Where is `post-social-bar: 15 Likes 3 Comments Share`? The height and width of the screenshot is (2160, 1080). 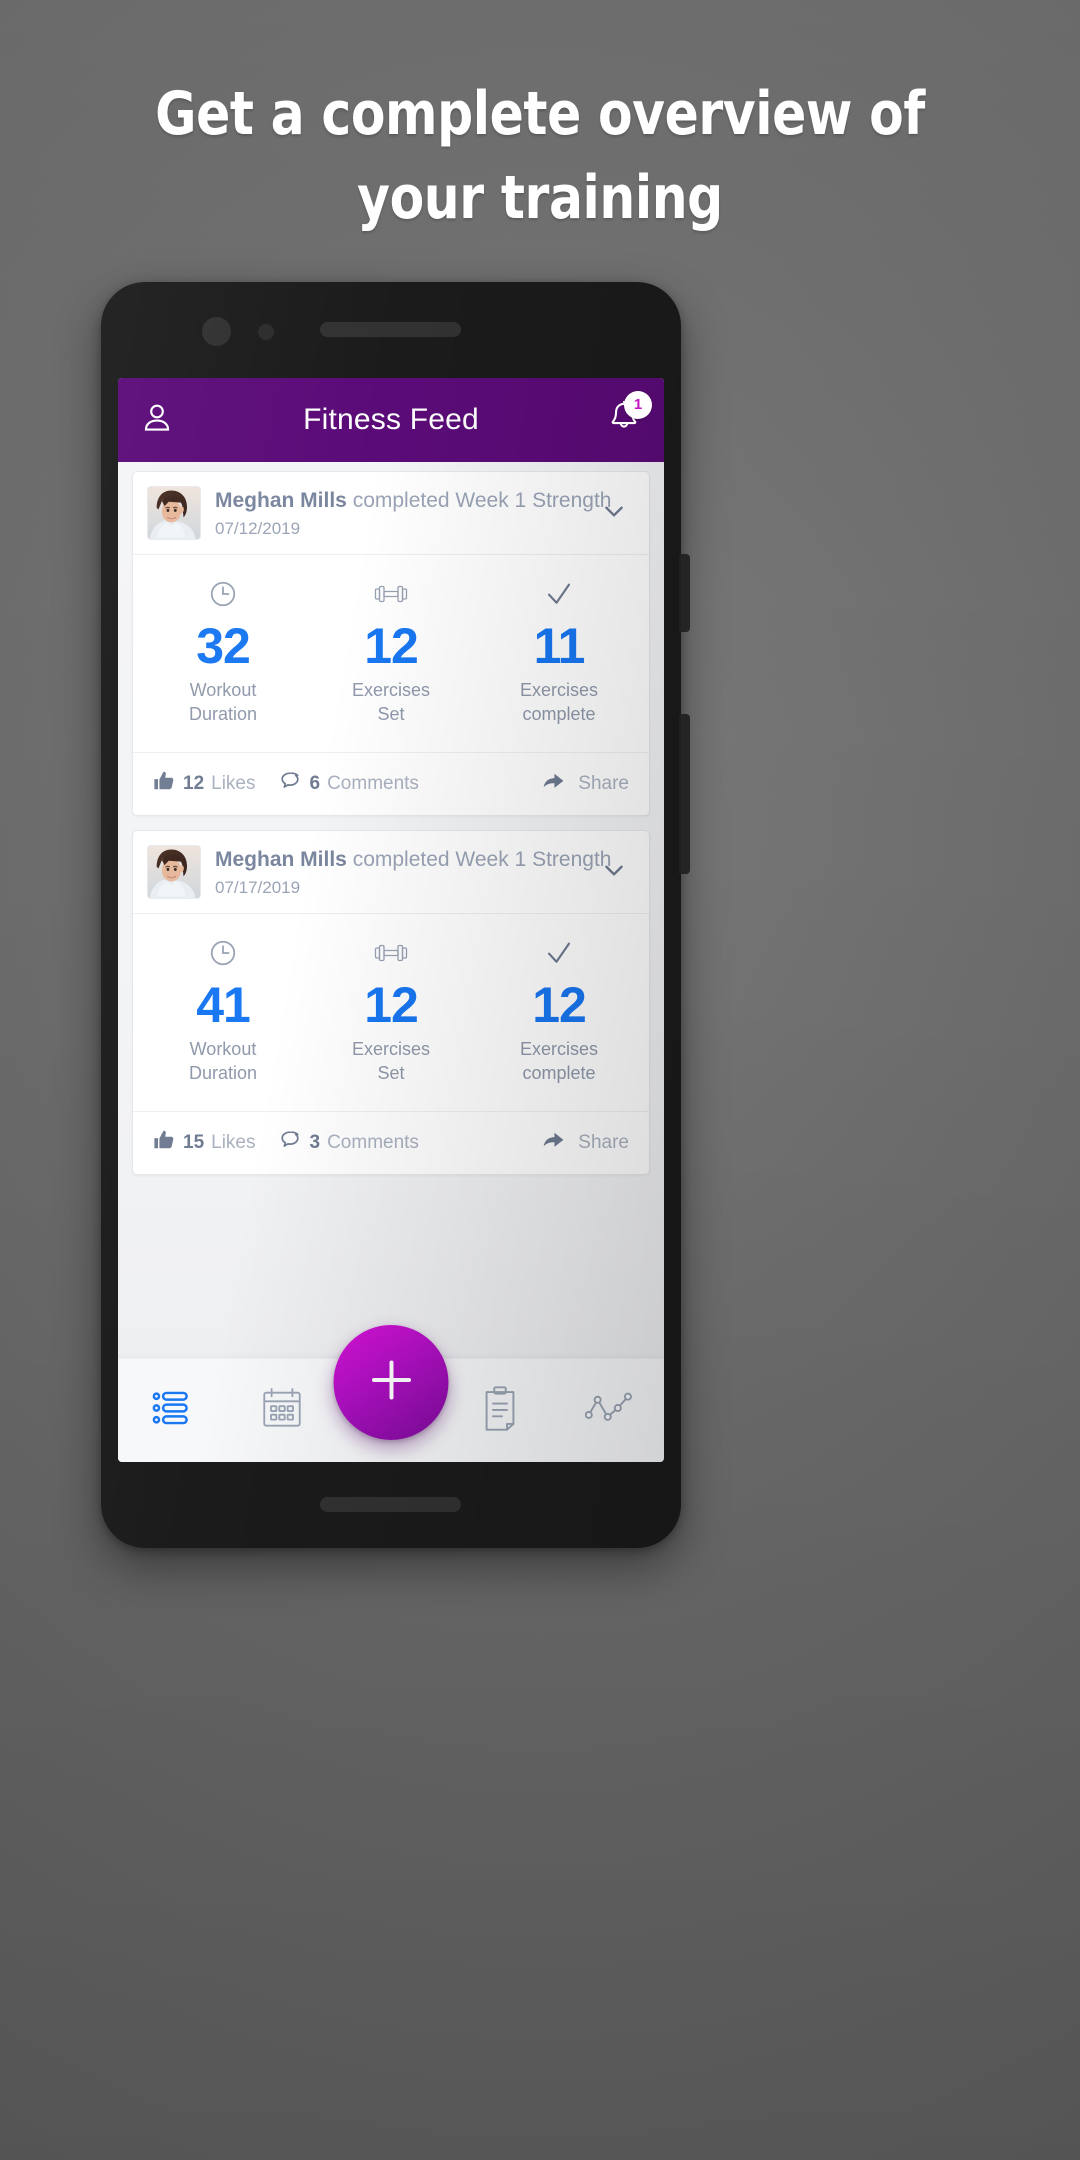 post-social-bar: 15 Likes 3 Comments Share is located at coordinates (391, 1143).